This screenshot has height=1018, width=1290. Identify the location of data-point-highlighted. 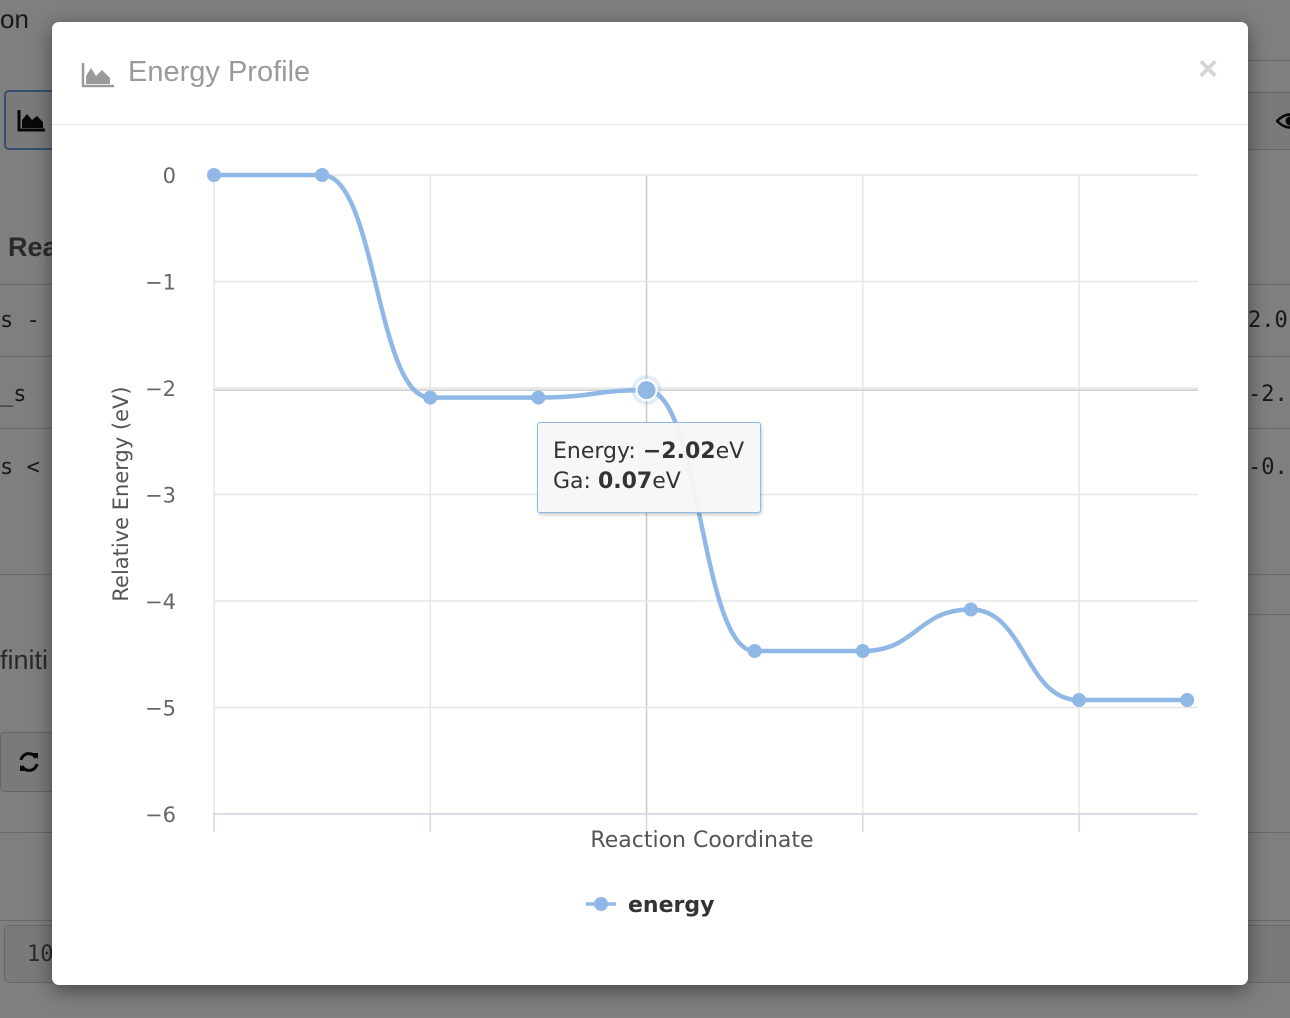
(646, 390).